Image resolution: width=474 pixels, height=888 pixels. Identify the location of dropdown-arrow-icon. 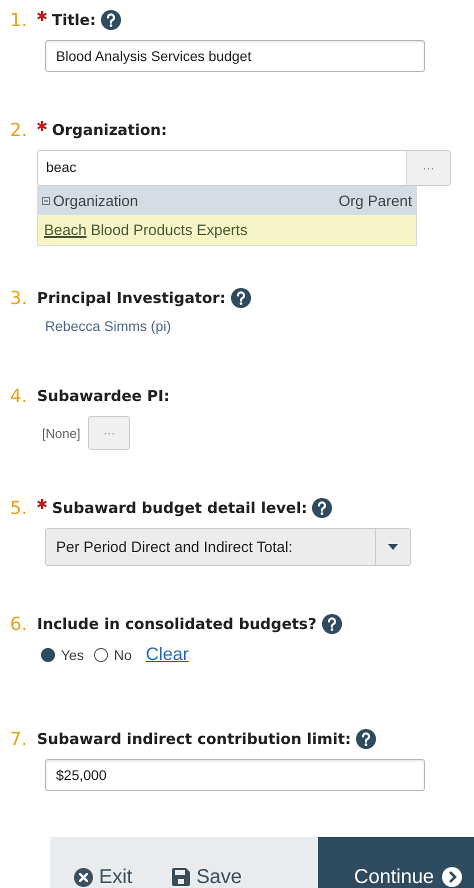
(393, 547).